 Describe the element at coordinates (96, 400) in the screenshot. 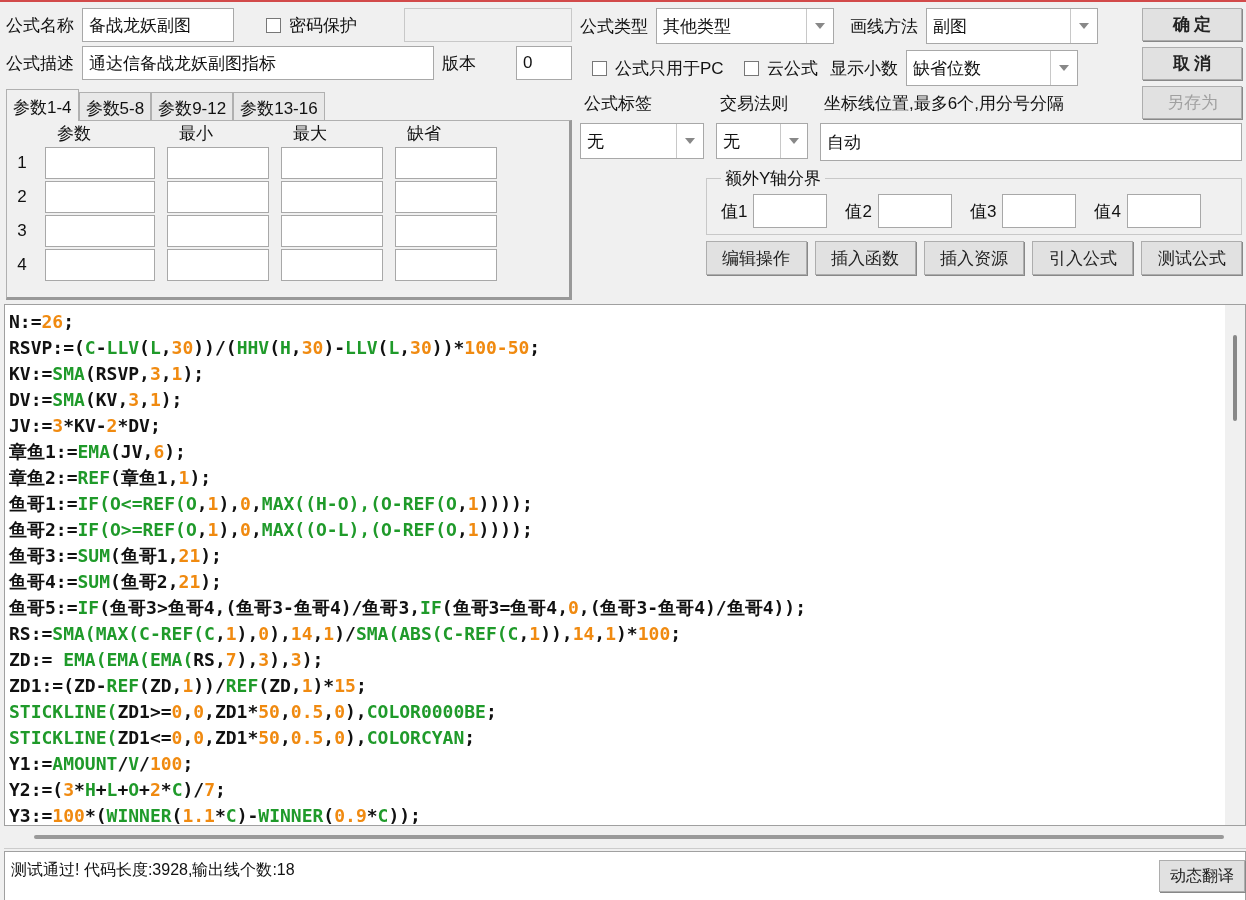

I see `code-line: DV:=SMA(KV,3,1);` at that location.